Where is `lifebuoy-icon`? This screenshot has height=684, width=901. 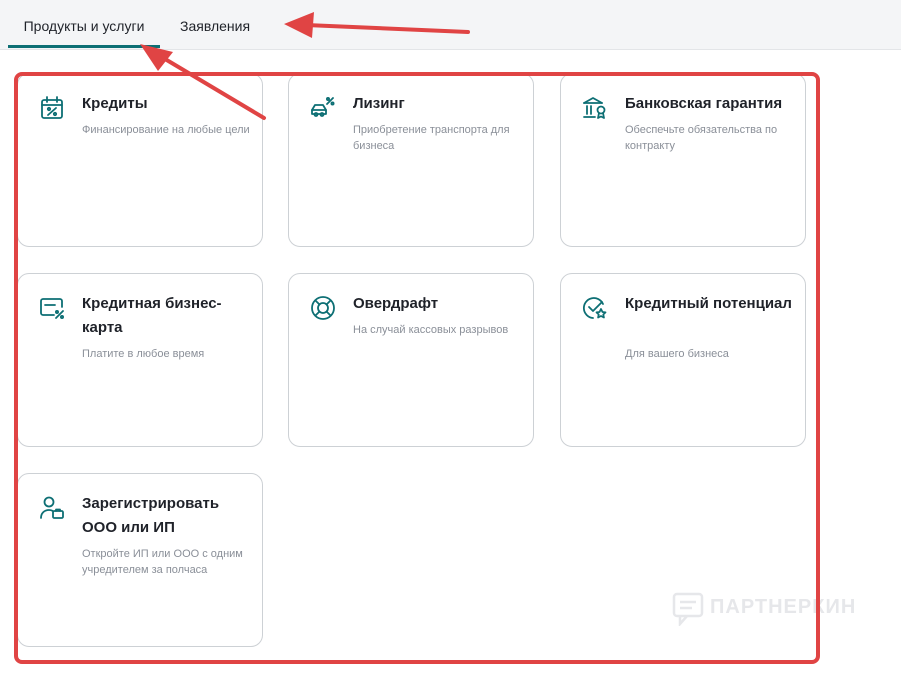 lifebuoy-icon is located at coordinates (323, 308).